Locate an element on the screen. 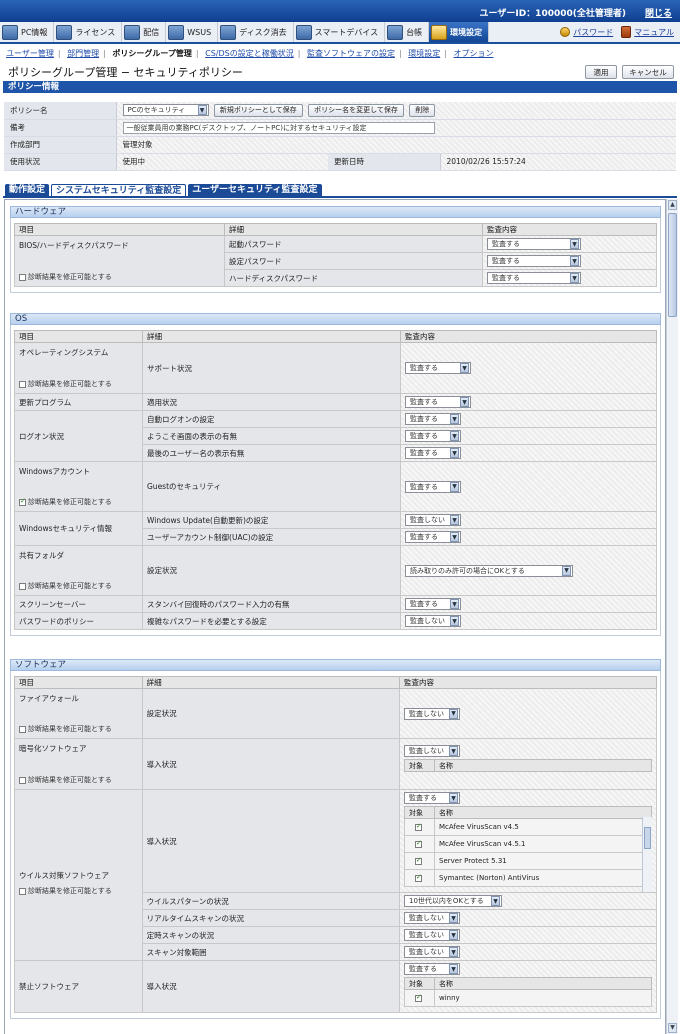 Image resolution: width=680 pixels, height=1034 pixels. shared-folder-item: 共有フォルダ is located at coordinates (41, 555).